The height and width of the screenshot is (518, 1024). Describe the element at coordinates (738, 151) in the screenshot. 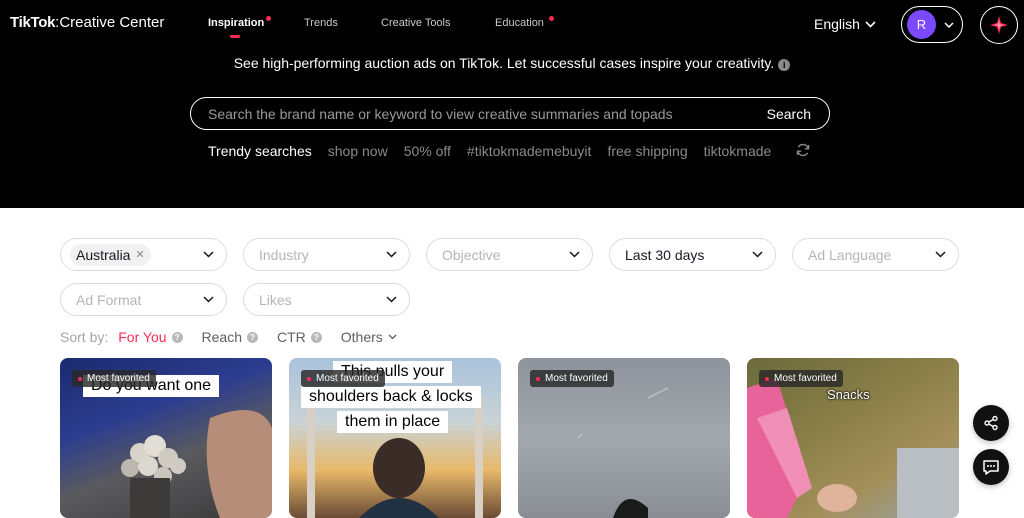

I see `trendy-term: tiktokmade` at that location.